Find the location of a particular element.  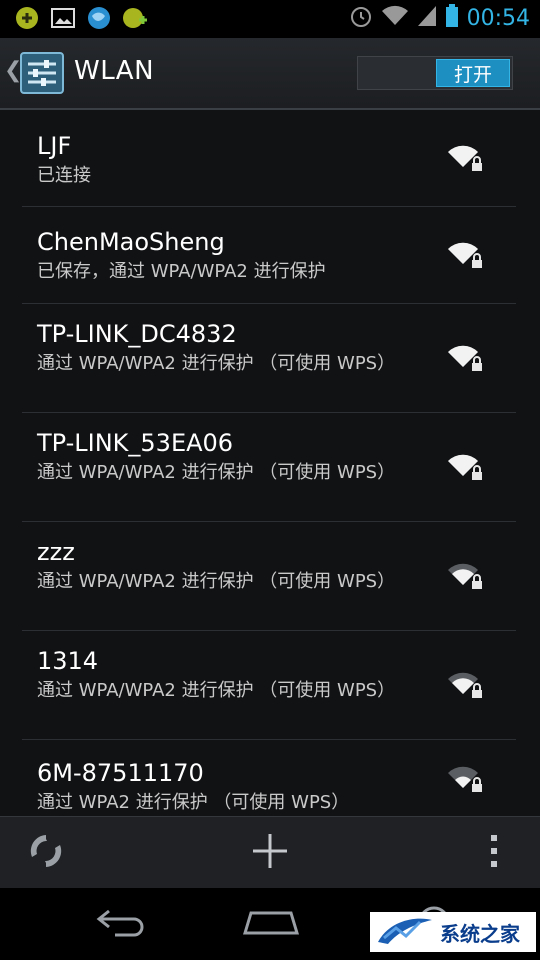

globe-notification-icon is located at coordinates (99, 18).